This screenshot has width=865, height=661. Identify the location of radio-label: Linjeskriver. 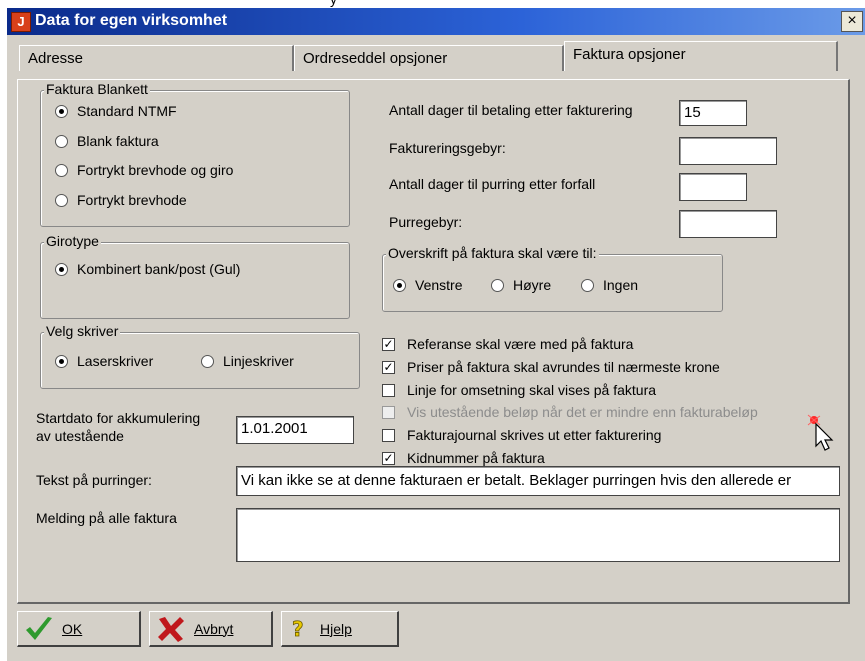
(258, 361).